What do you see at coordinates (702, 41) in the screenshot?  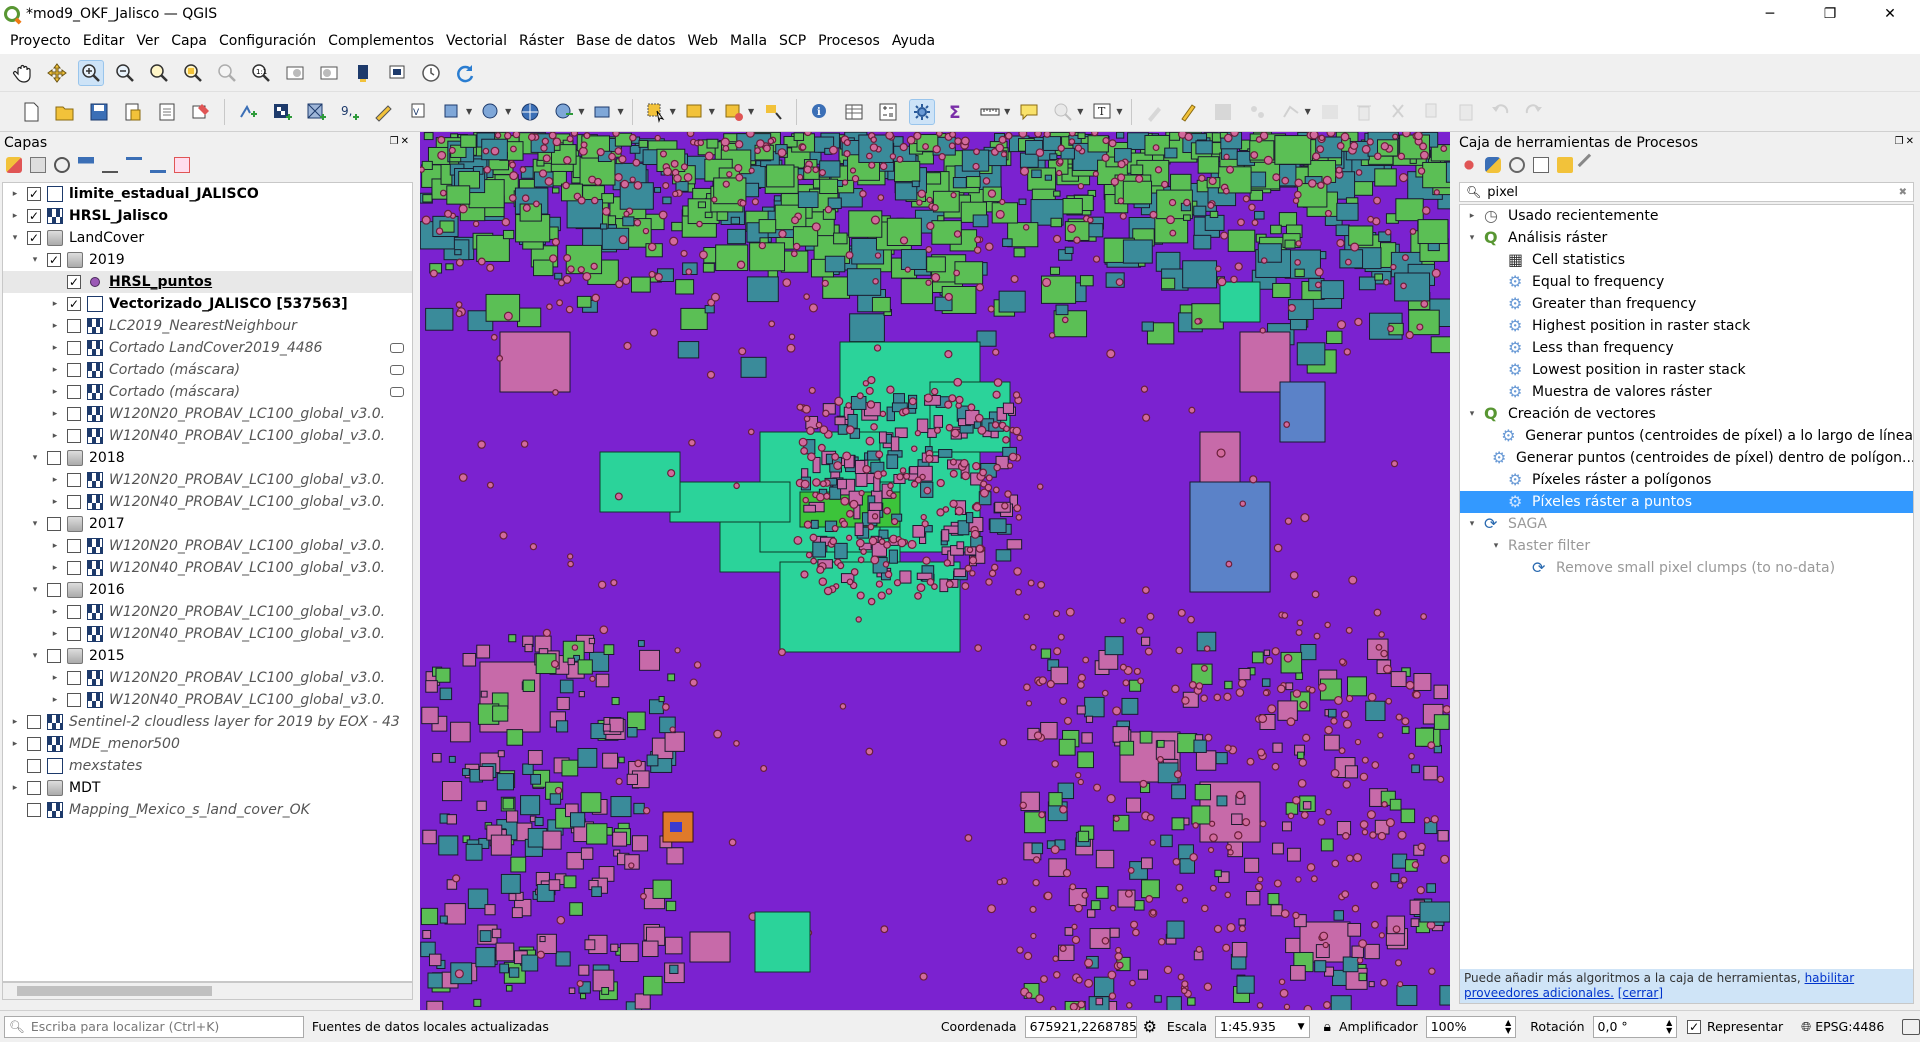 I see `menu-web: Web` at bounding box center [702, 41].